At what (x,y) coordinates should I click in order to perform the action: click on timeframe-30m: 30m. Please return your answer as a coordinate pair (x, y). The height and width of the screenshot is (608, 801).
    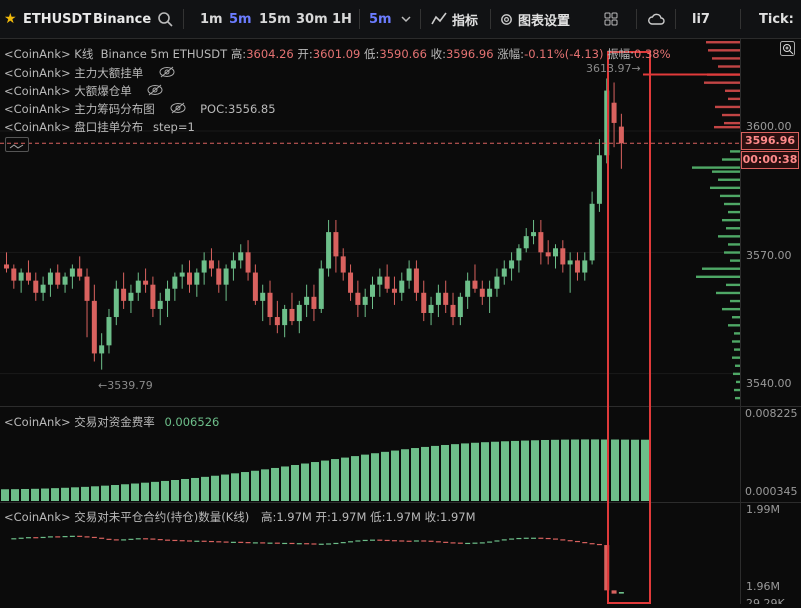
    Looking at the image, I should click on (312, 19).